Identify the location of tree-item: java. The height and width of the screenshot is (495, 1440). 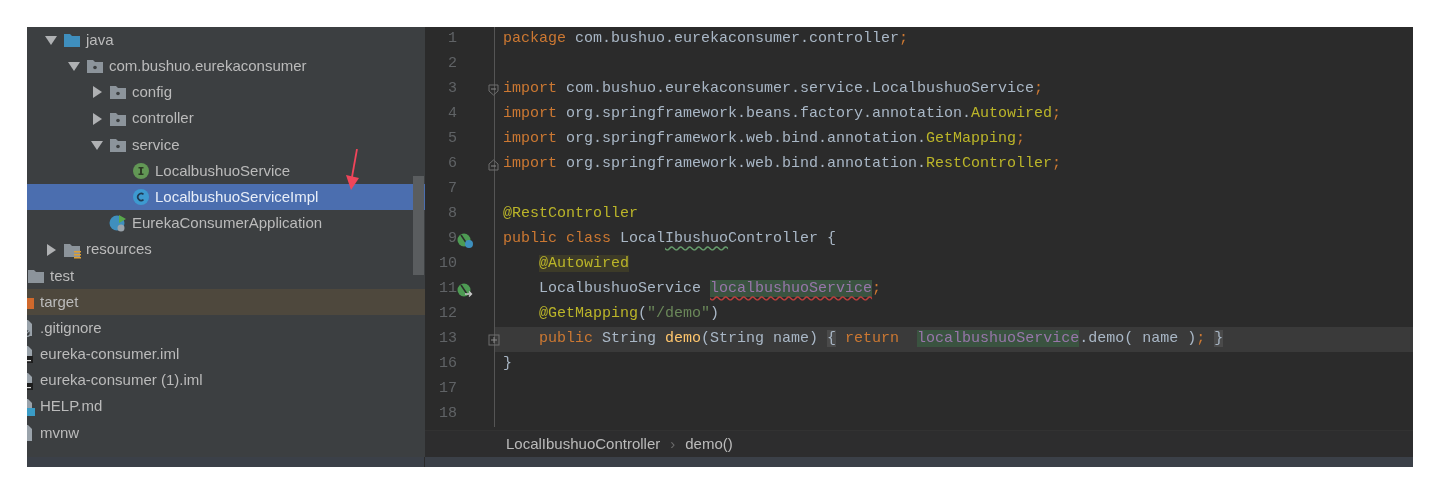
(226, 40).